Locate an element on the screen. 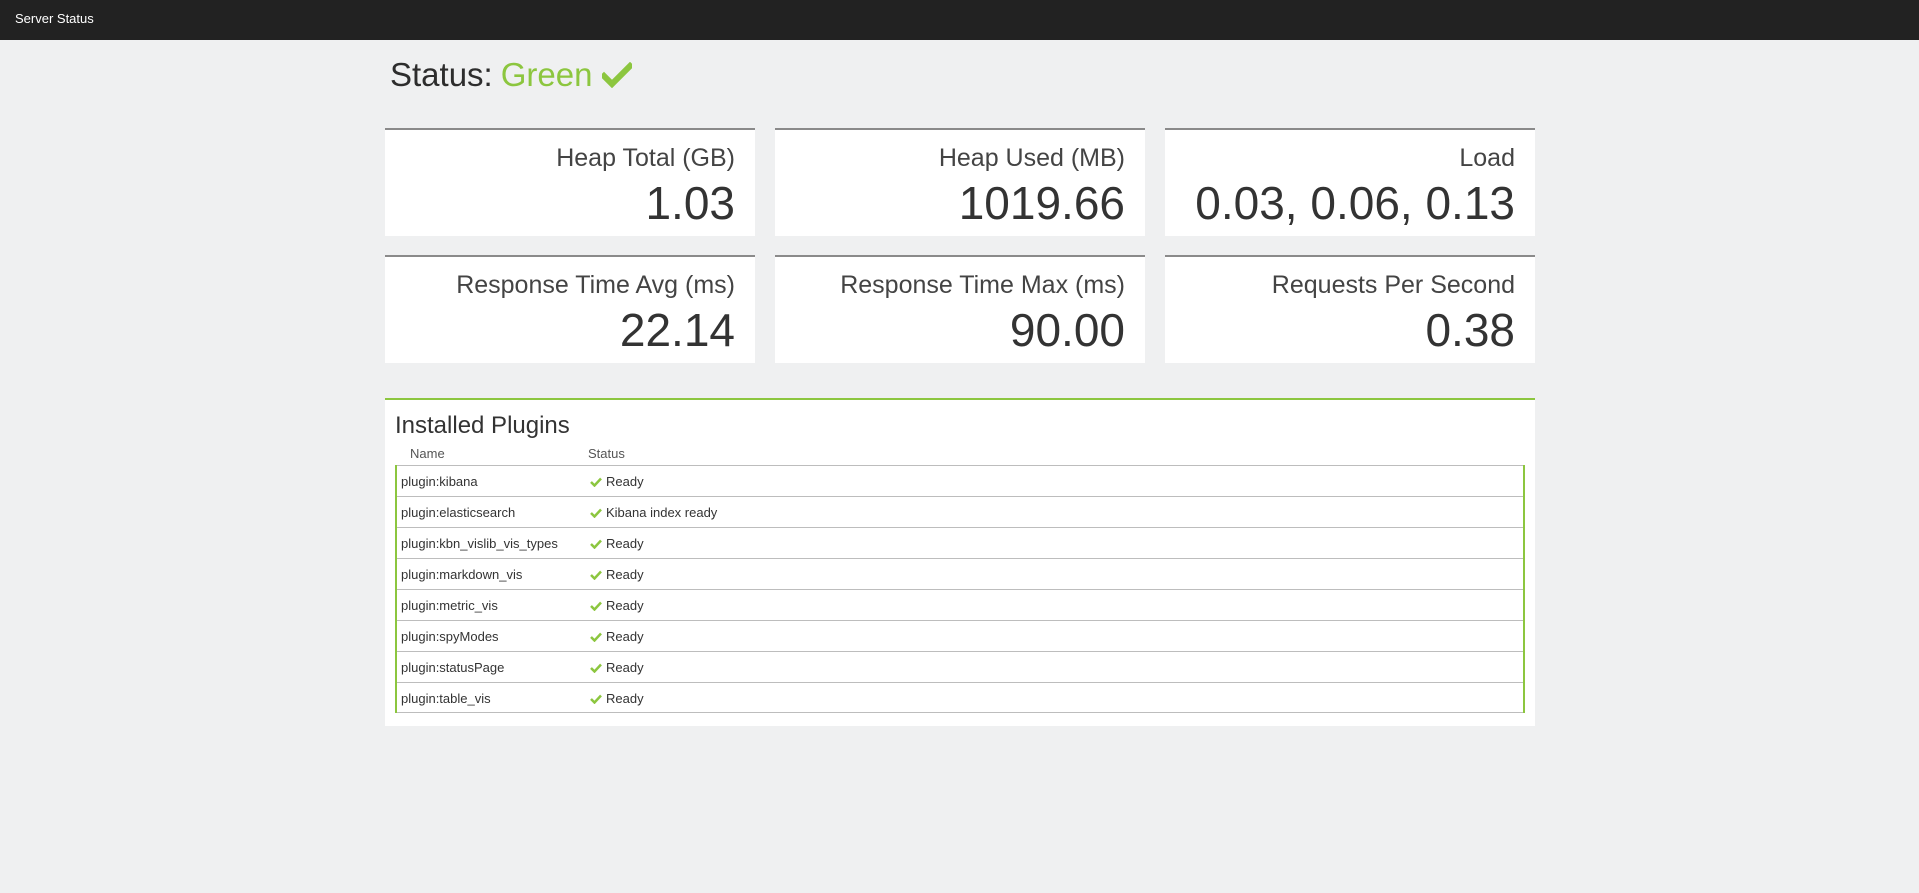  column-header-status: Status is located at coordinates (606, 453).